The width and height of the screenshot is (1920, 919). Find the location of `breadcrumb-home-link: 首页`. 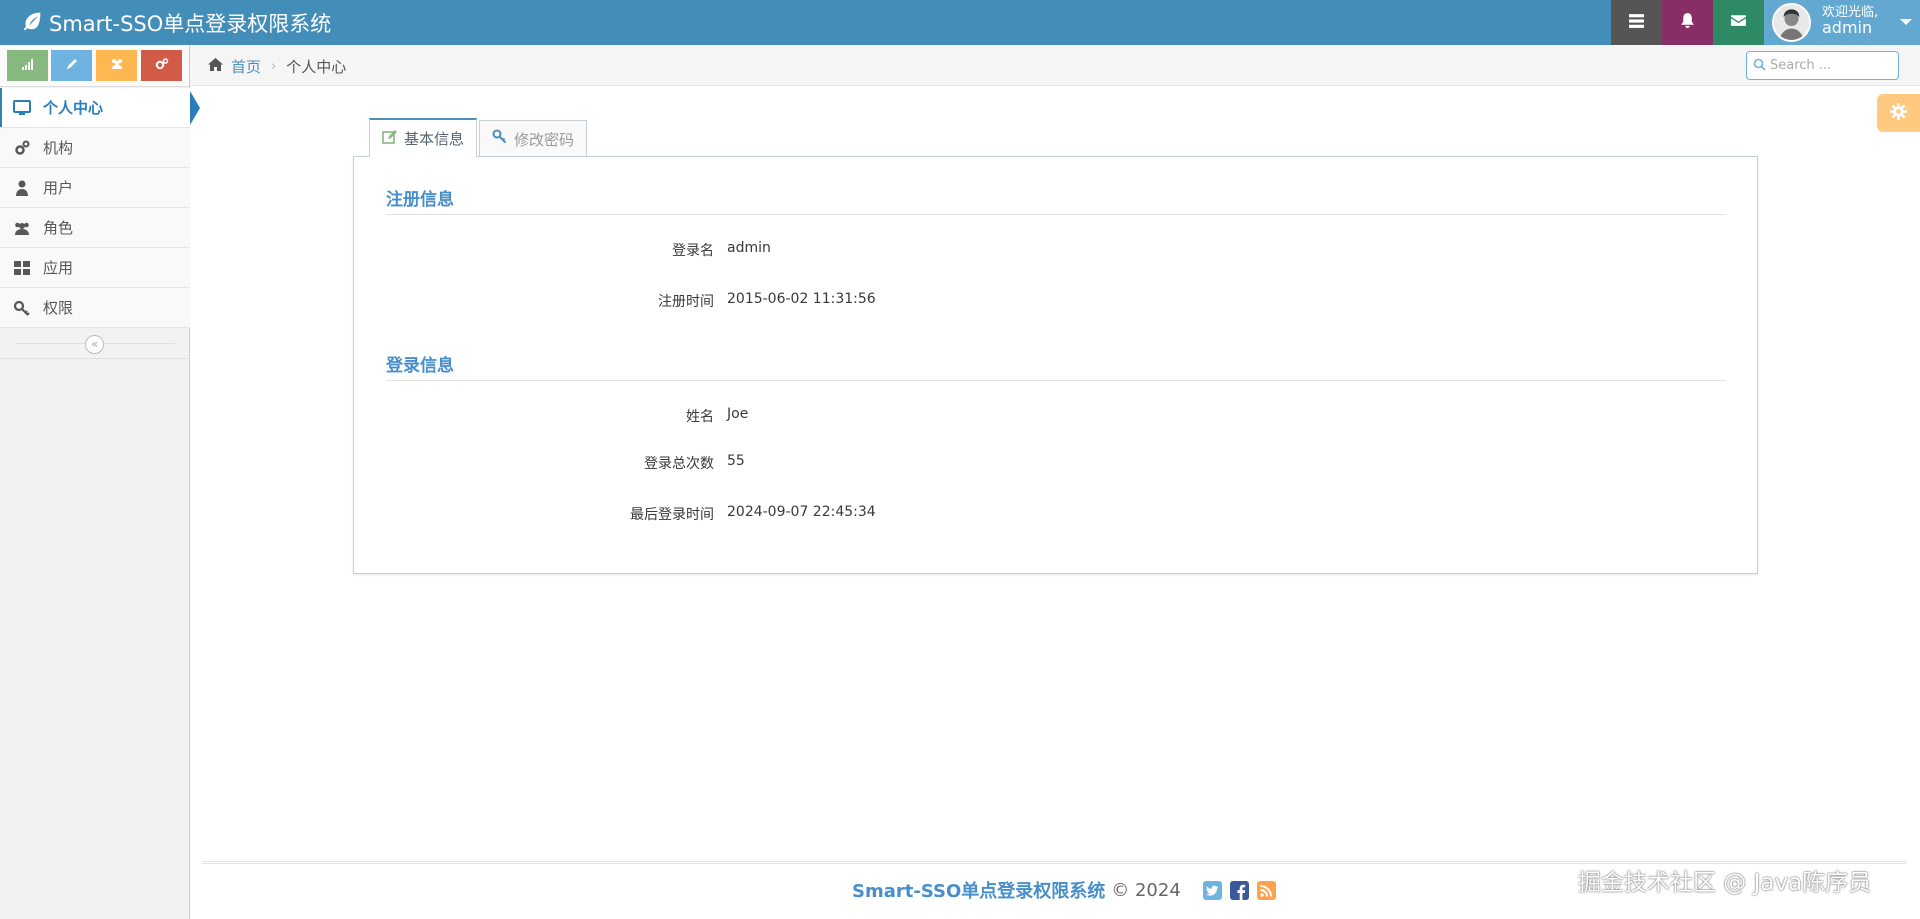

breadcrumb-home-link: 首页 is located at coordinates (246, 66).